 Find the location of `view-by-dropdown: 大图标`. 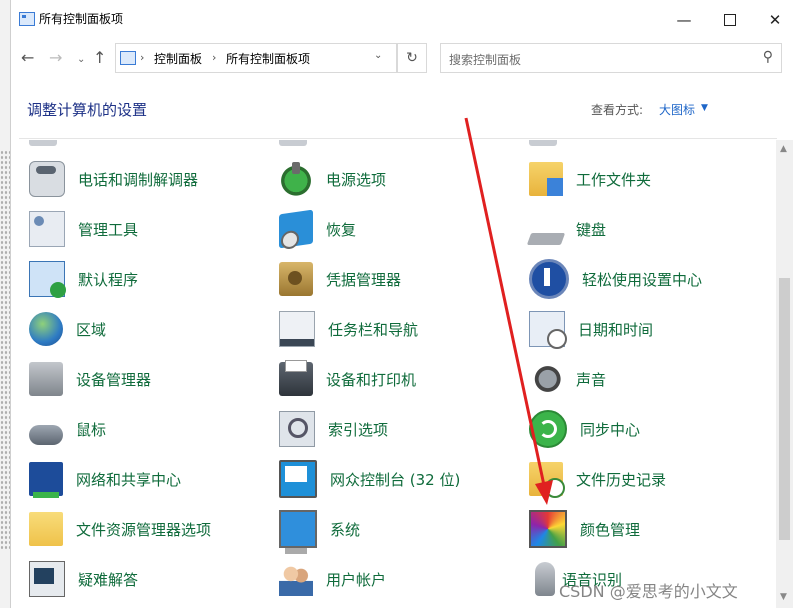

view-by-dropdown: 大图标 is located at coordinates (677, 109).